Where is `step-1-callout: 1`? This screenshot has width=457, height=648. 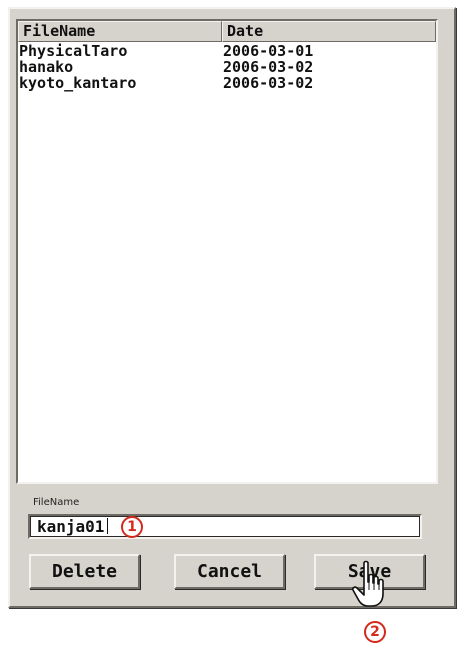
step-1-callout: 1 is located at coordinates (132, 527).